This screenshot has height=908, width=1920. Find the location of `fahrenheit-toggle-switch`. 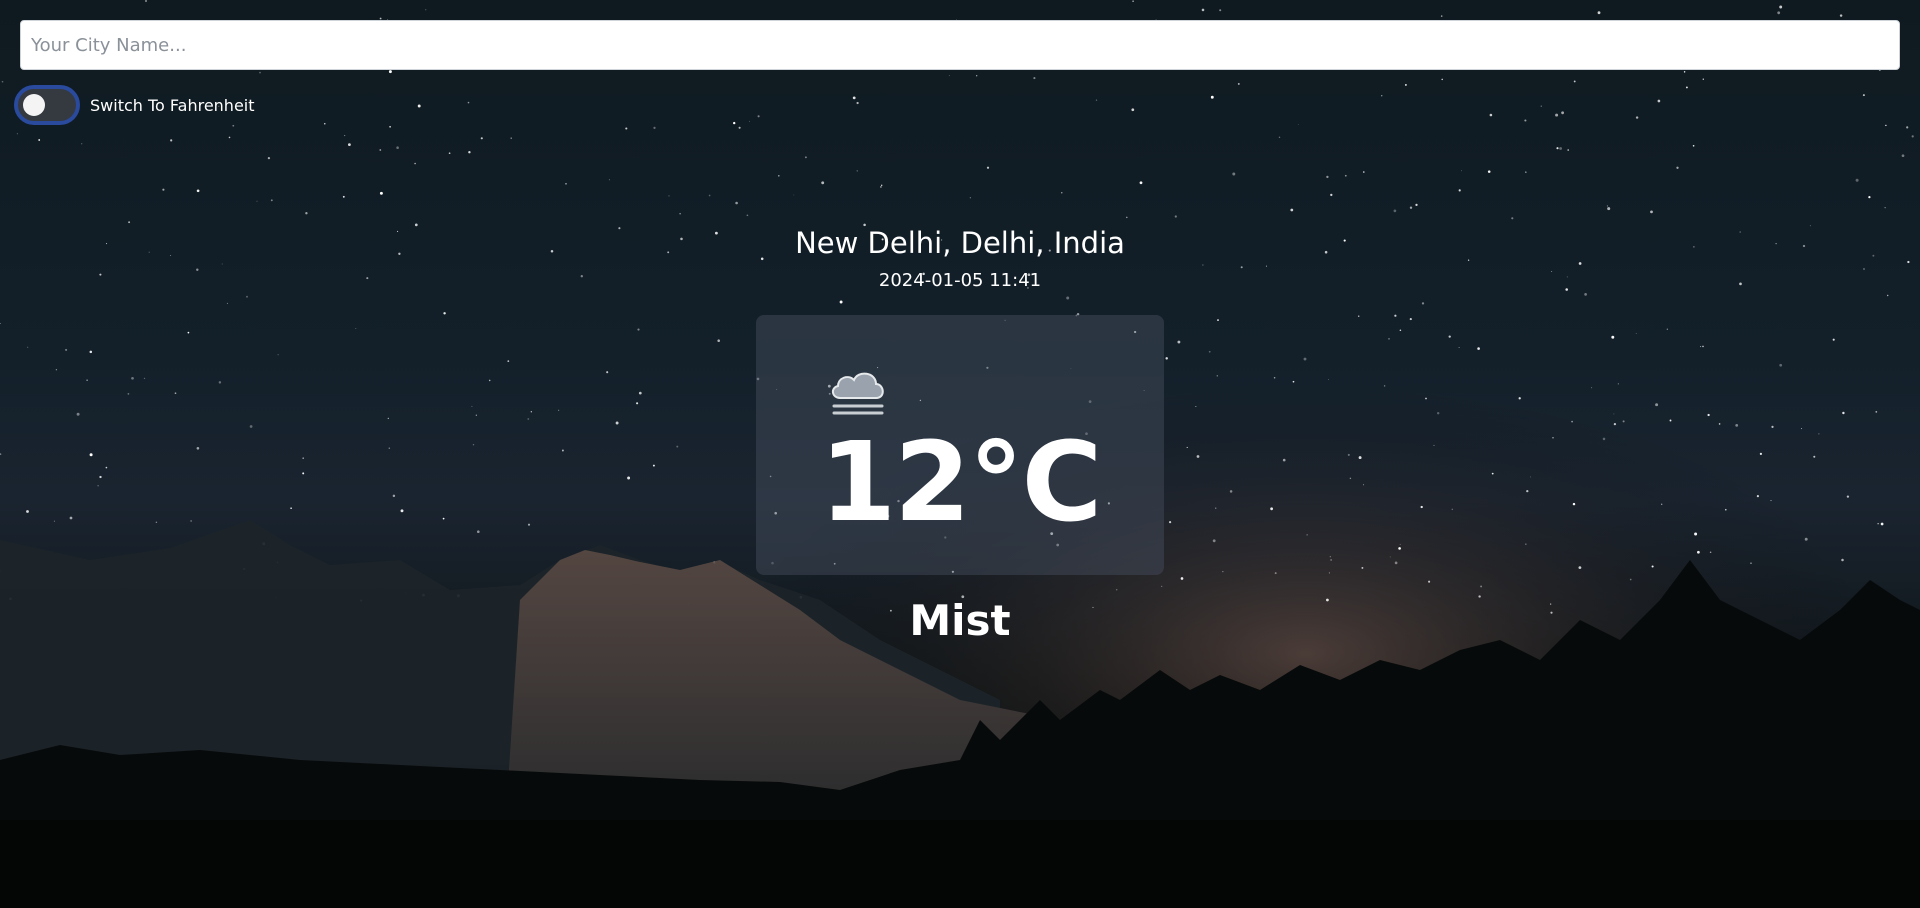

fahrenheit-toggle-switch is located at coordinates (47, 105).